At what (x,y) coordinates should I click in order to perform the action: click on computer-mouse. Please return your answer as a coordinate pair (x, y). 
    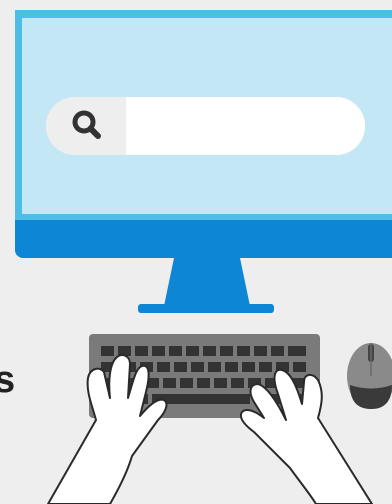
    Looking at the image, I should click on (369, 376).